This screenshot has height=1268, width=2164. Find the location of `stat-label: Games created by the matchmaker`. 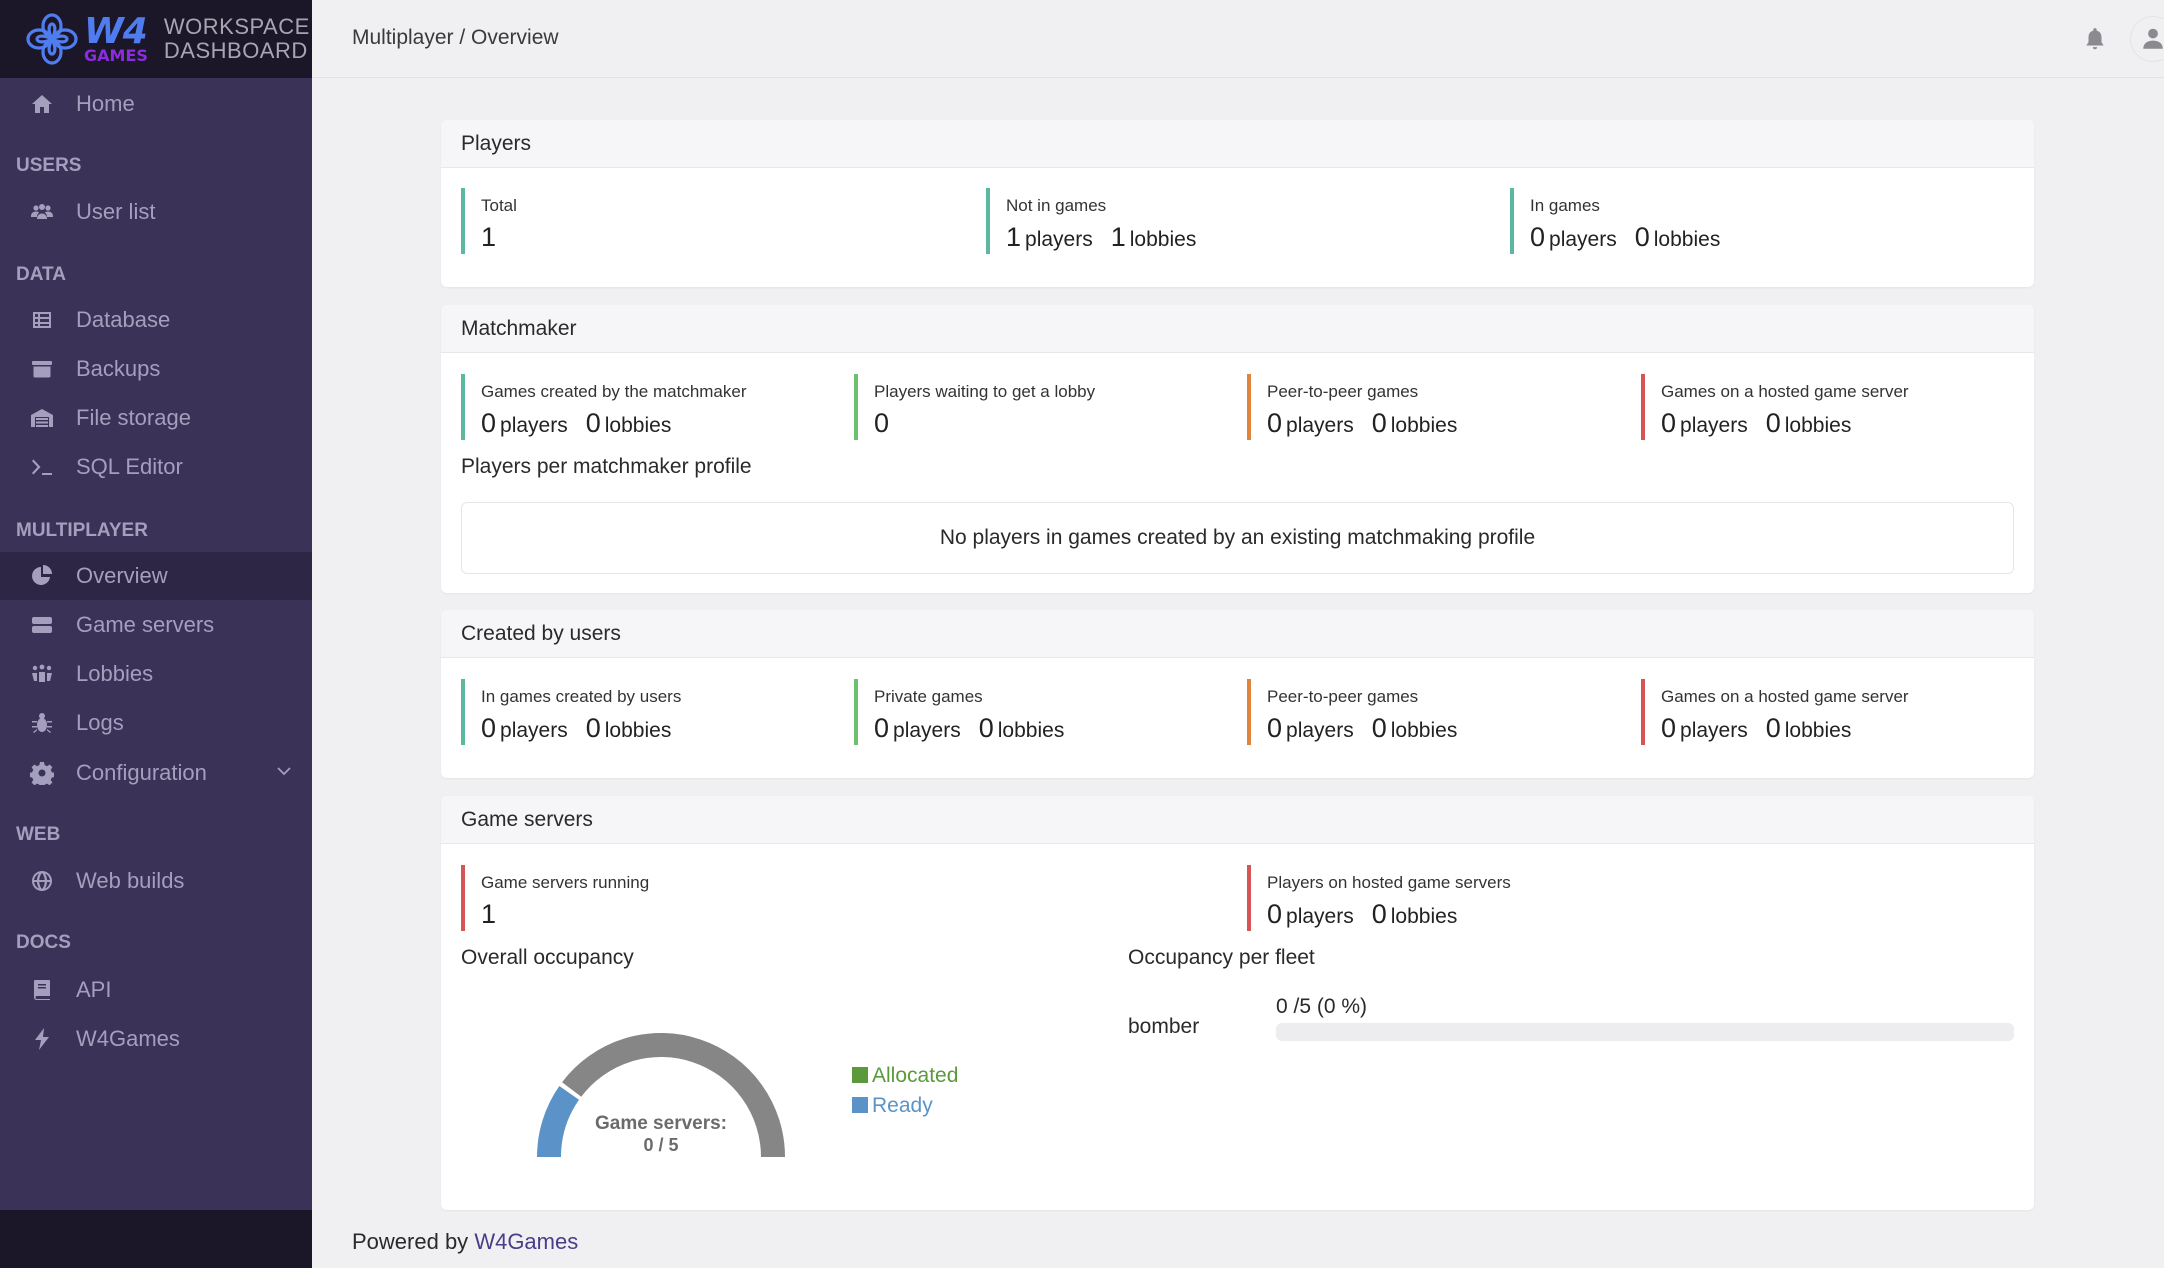

stat-label: Games created by the matchmaker is located at coordinates (614, 391).